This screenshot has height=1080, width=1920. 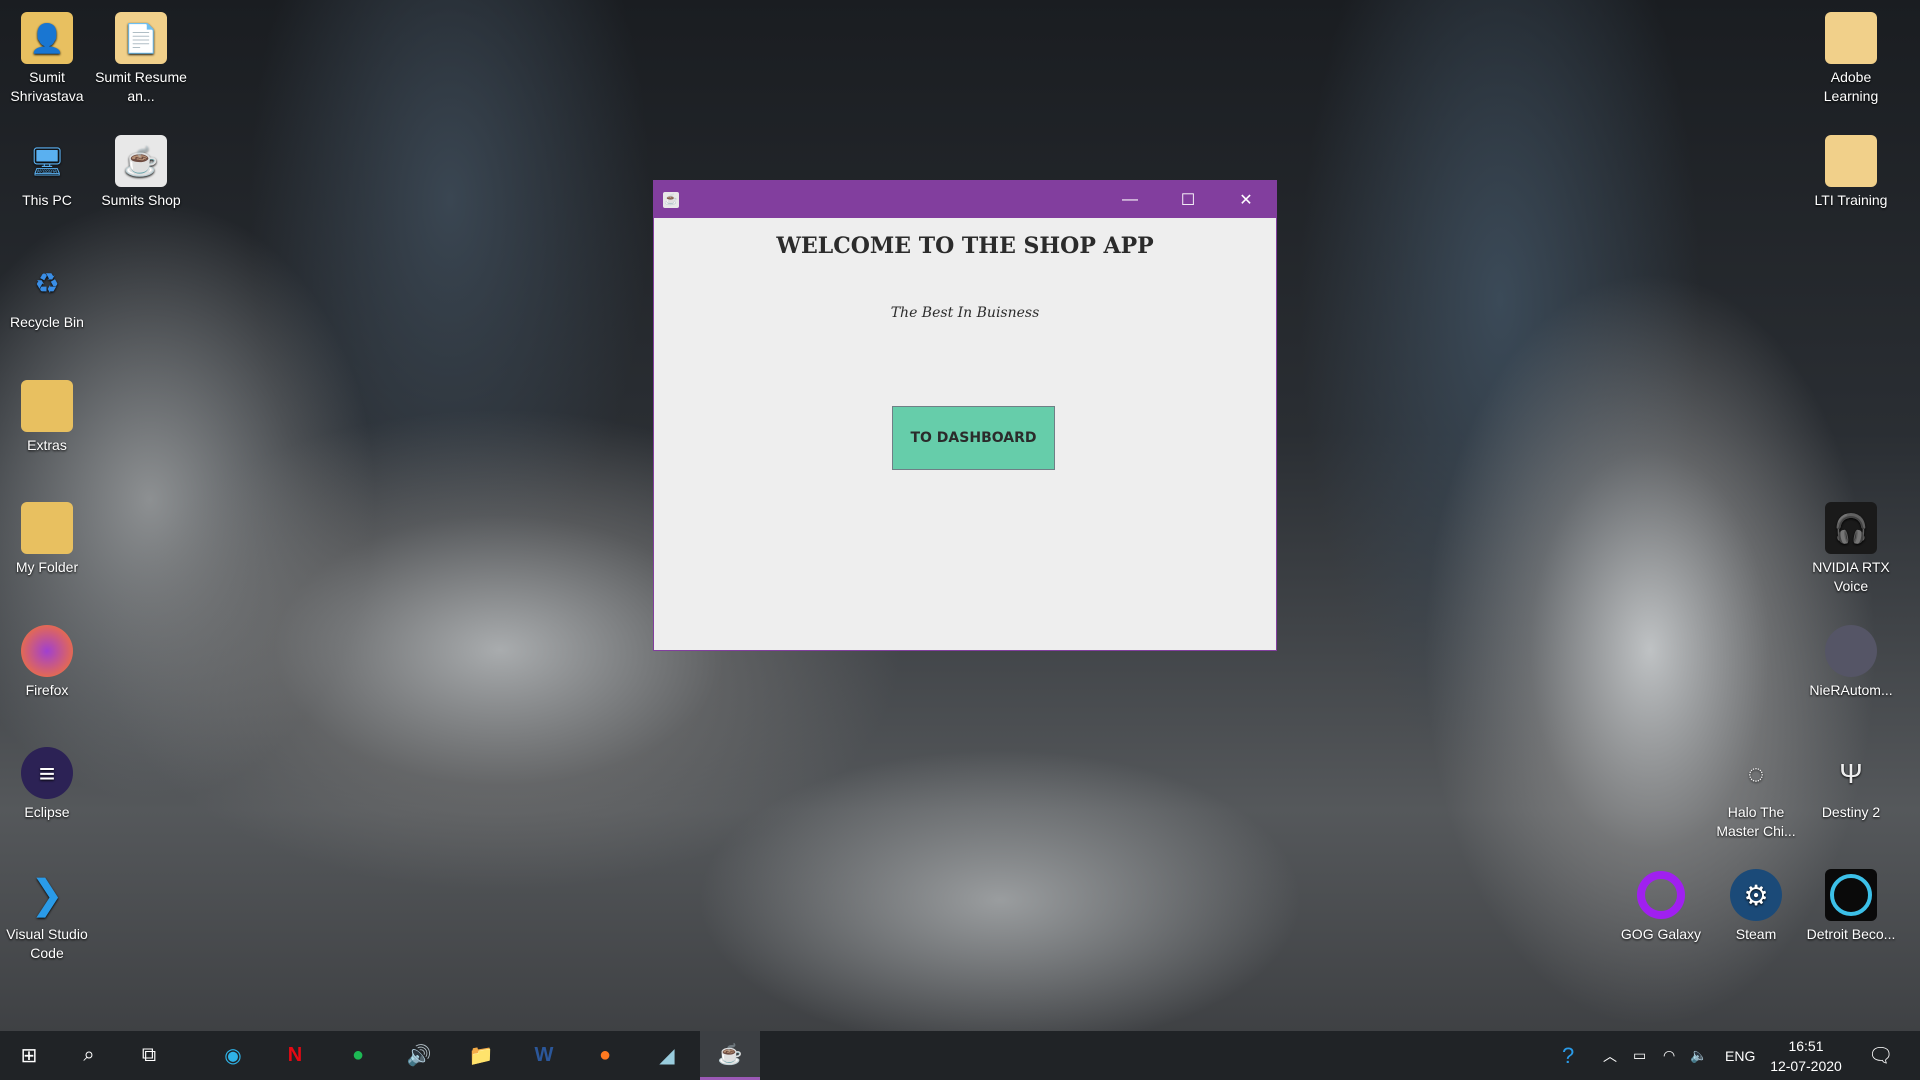 I want to click on spotify-icon: ●, so click(x=358, y=1055).